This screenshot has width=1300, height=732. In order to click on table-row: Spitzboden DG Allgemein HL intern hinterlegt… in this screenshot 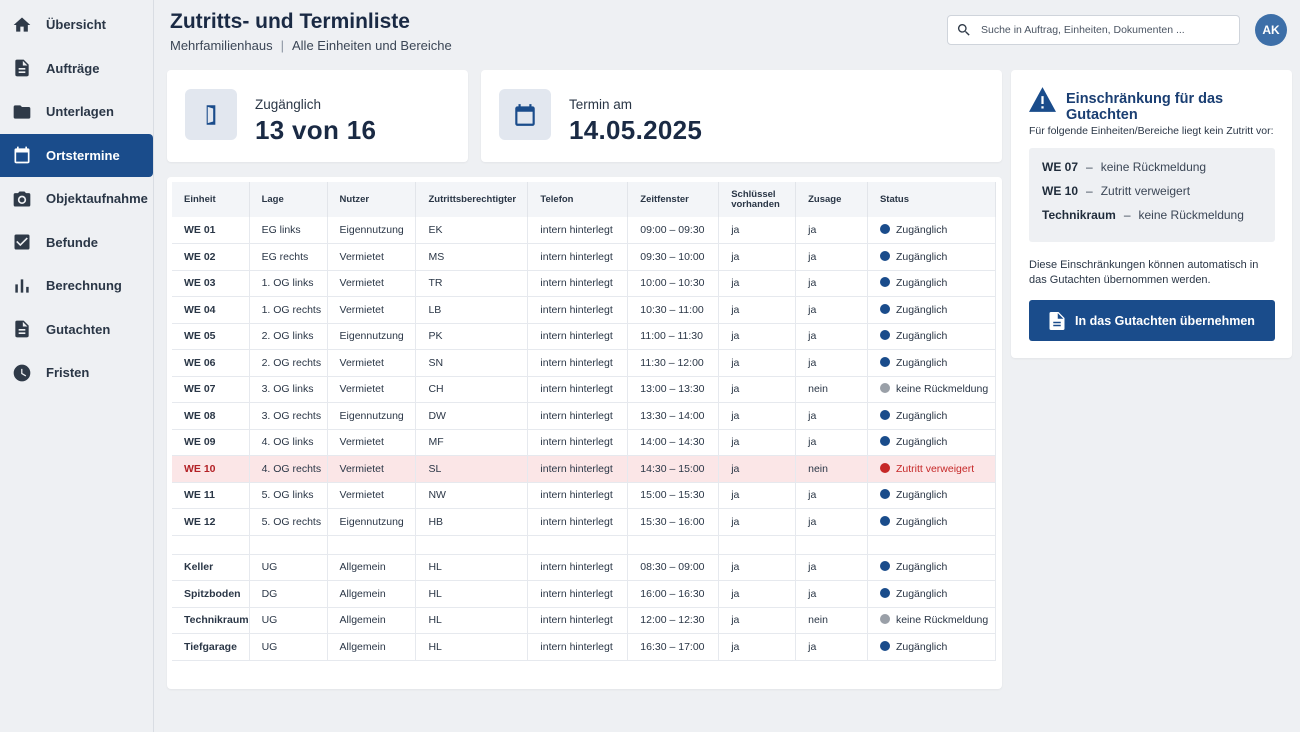, I will do `click(584, 594)`.